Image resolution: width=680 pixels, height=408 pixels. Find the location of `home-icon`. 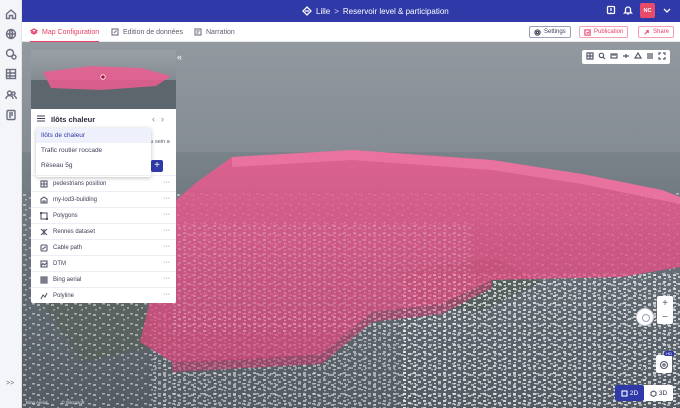

home-icon is located at coordinates (11, 14).